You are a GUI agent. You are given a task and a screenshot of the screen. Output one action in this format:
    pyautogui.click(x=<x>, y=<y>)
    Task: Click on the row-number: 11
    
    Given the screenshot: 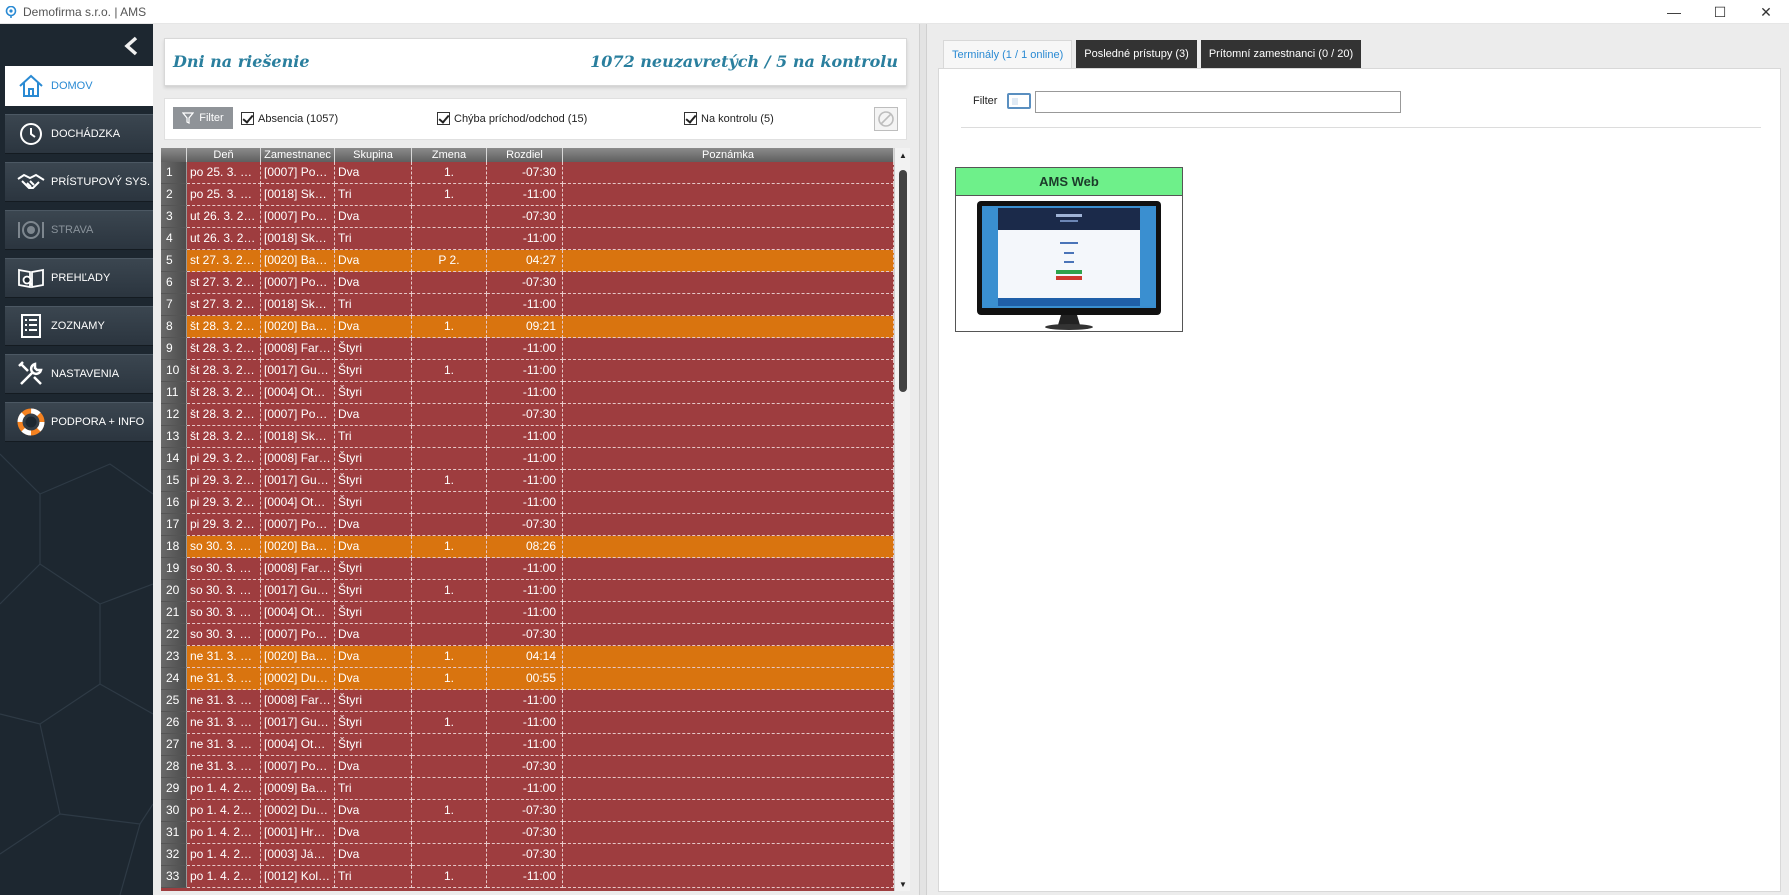 What is the action you would take?
    pyautogui.click(x=174, y=393)
    